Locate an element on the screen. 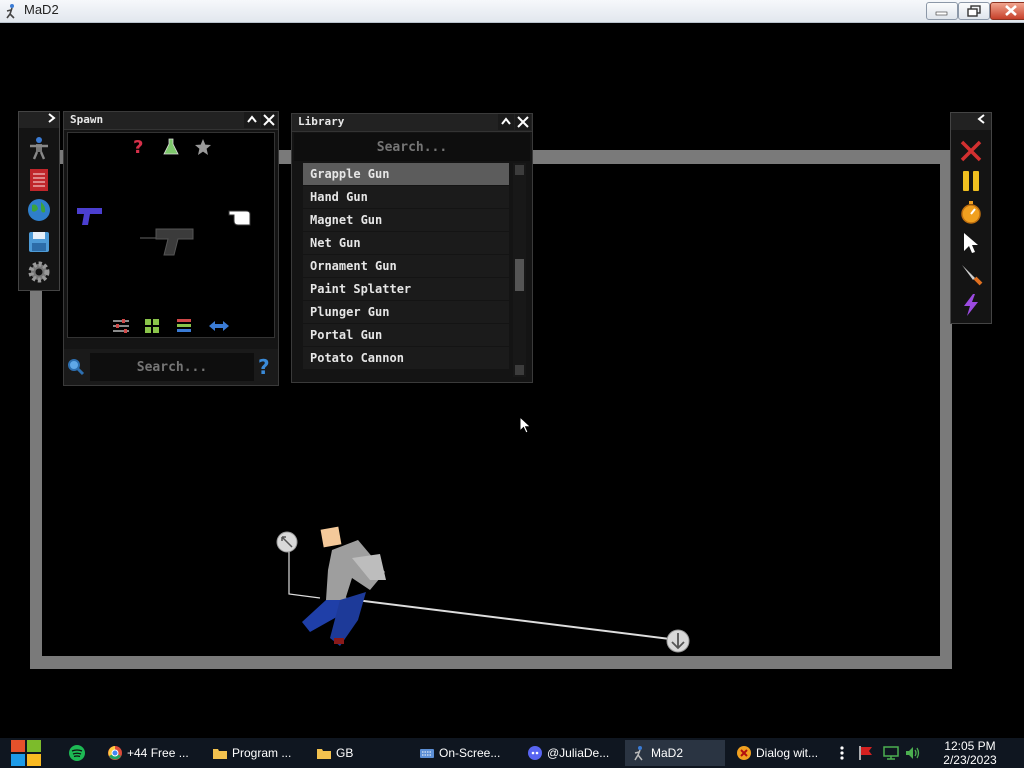 This screenshot has height=768, width=1024. collapse-library-button is located at coordinates (506, 122).